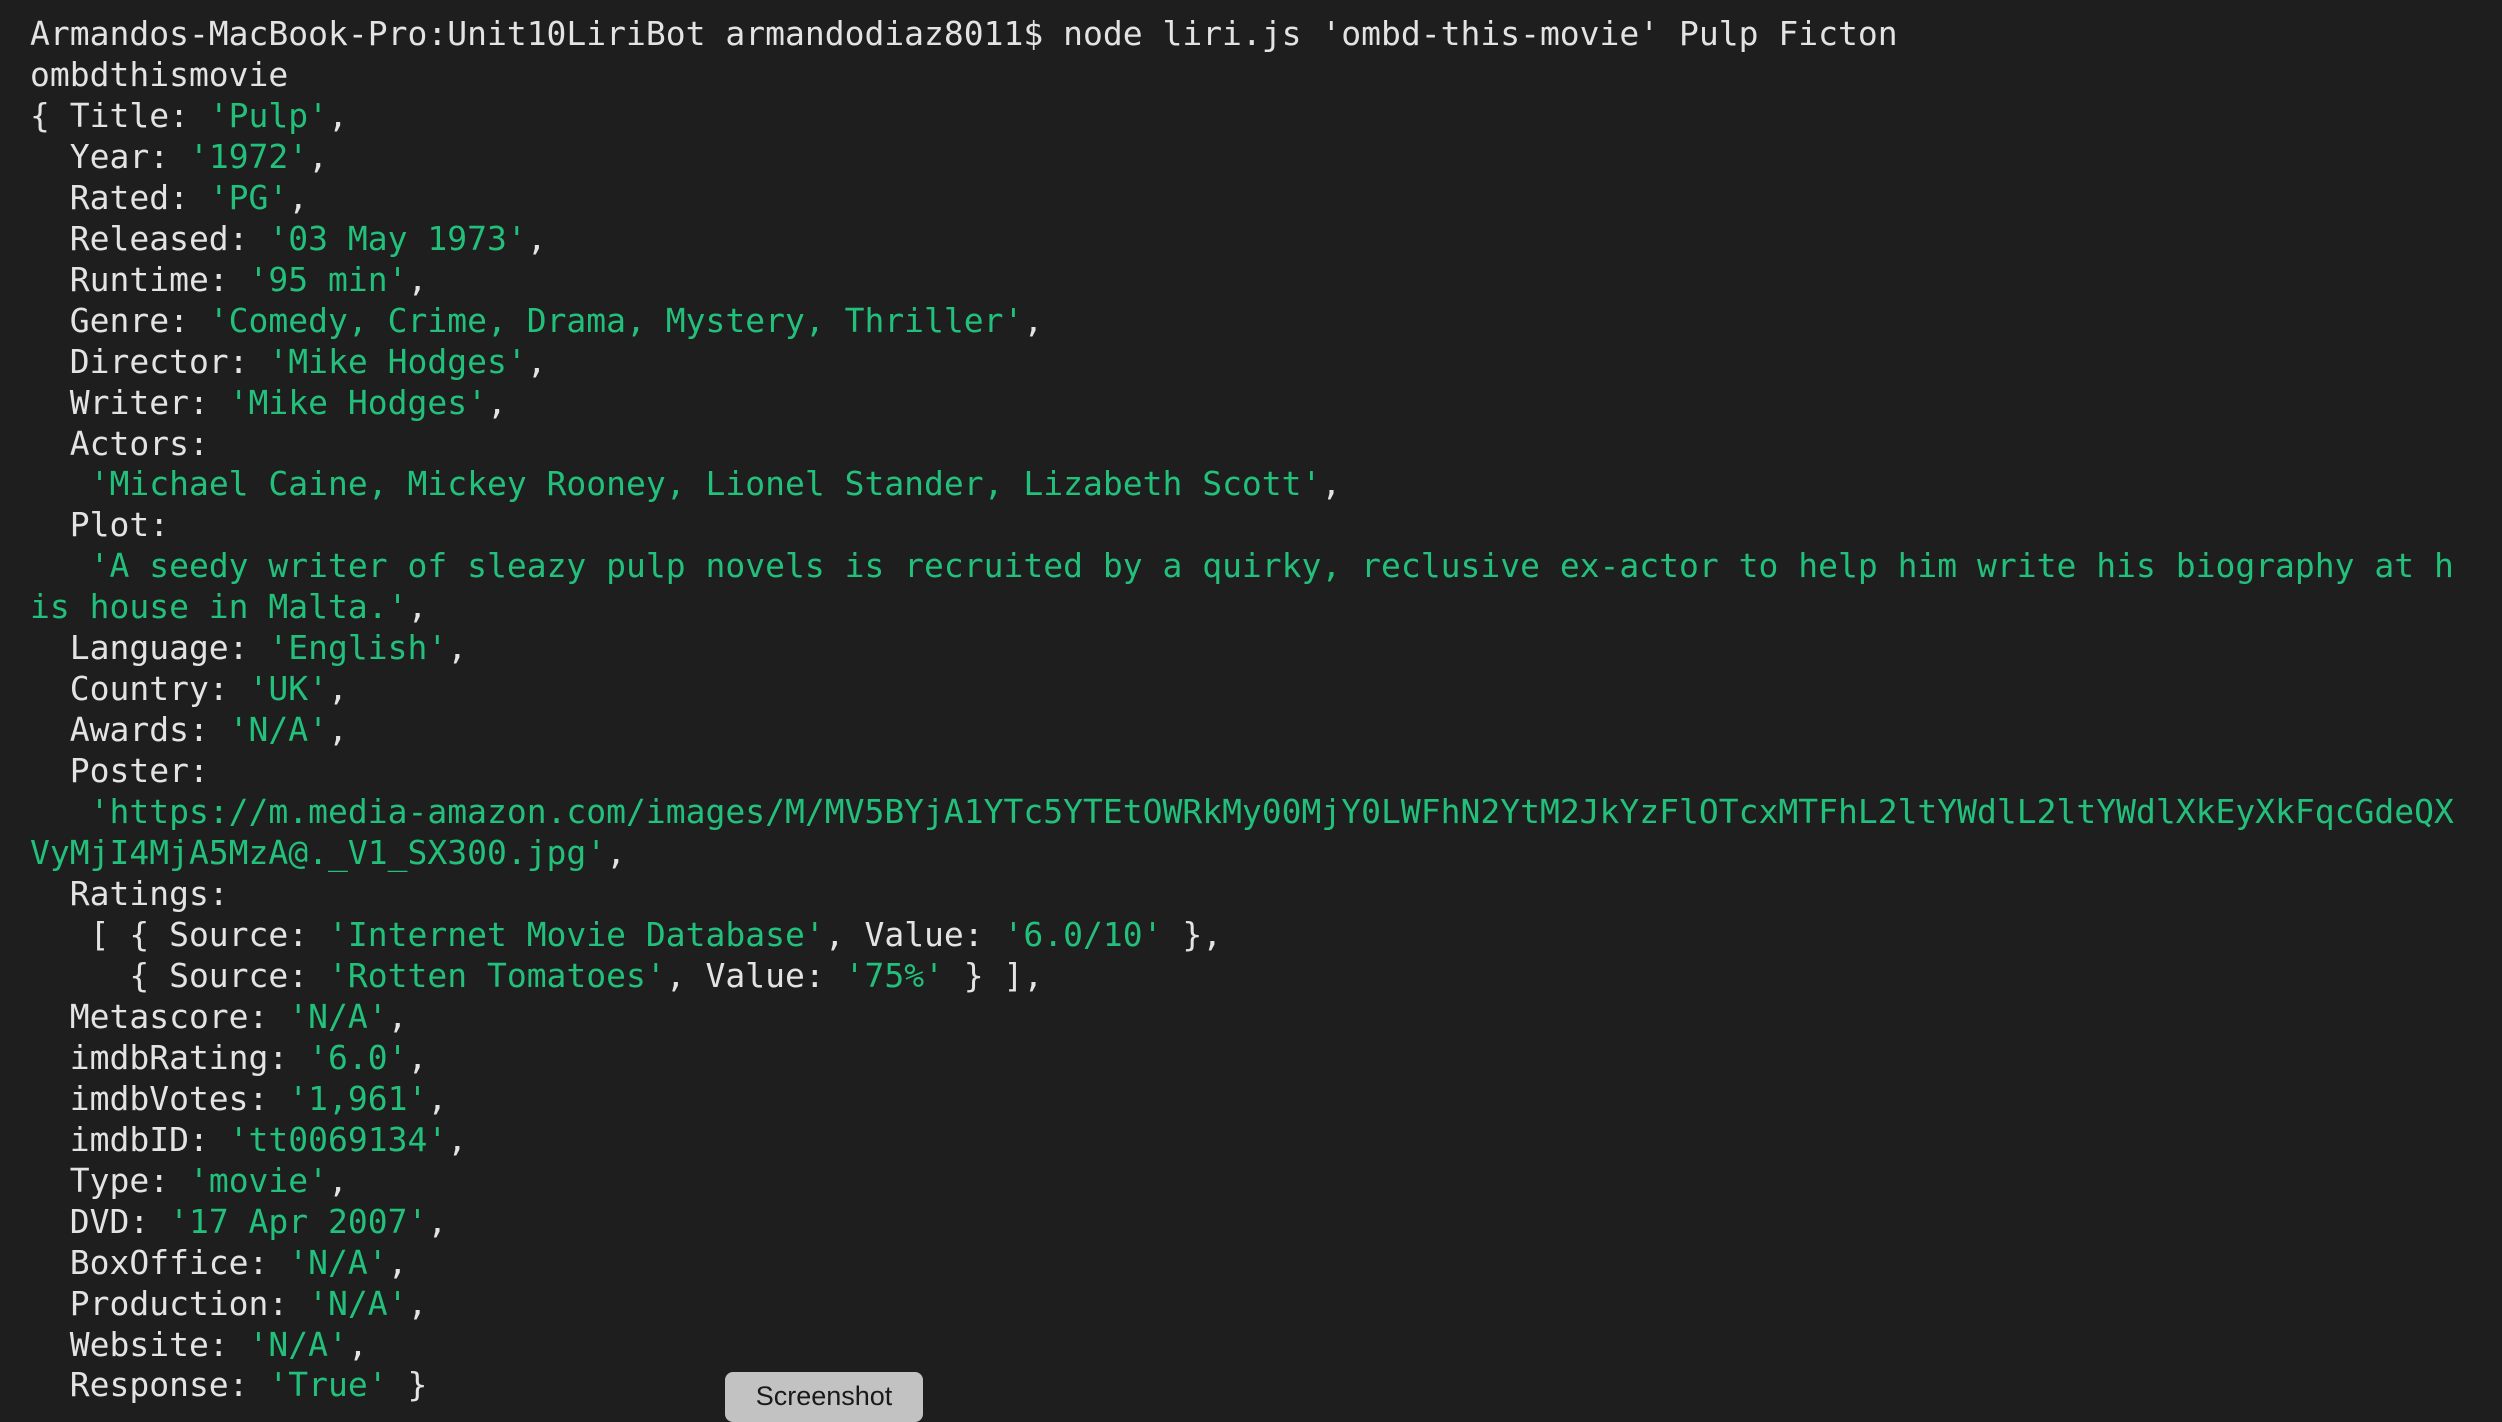 This screenshot has height=1422, width=2502. Describe the element at coordinates (1242, 607) in the screenshot. I see `terminal-line: is house in Malta.',` at that location.